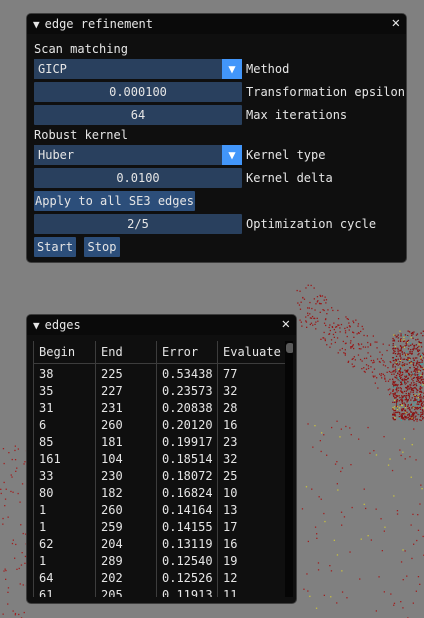 This screenshot has height=618, width=424. I want to click on kernel-type-value: Huber, so click(56, 155).